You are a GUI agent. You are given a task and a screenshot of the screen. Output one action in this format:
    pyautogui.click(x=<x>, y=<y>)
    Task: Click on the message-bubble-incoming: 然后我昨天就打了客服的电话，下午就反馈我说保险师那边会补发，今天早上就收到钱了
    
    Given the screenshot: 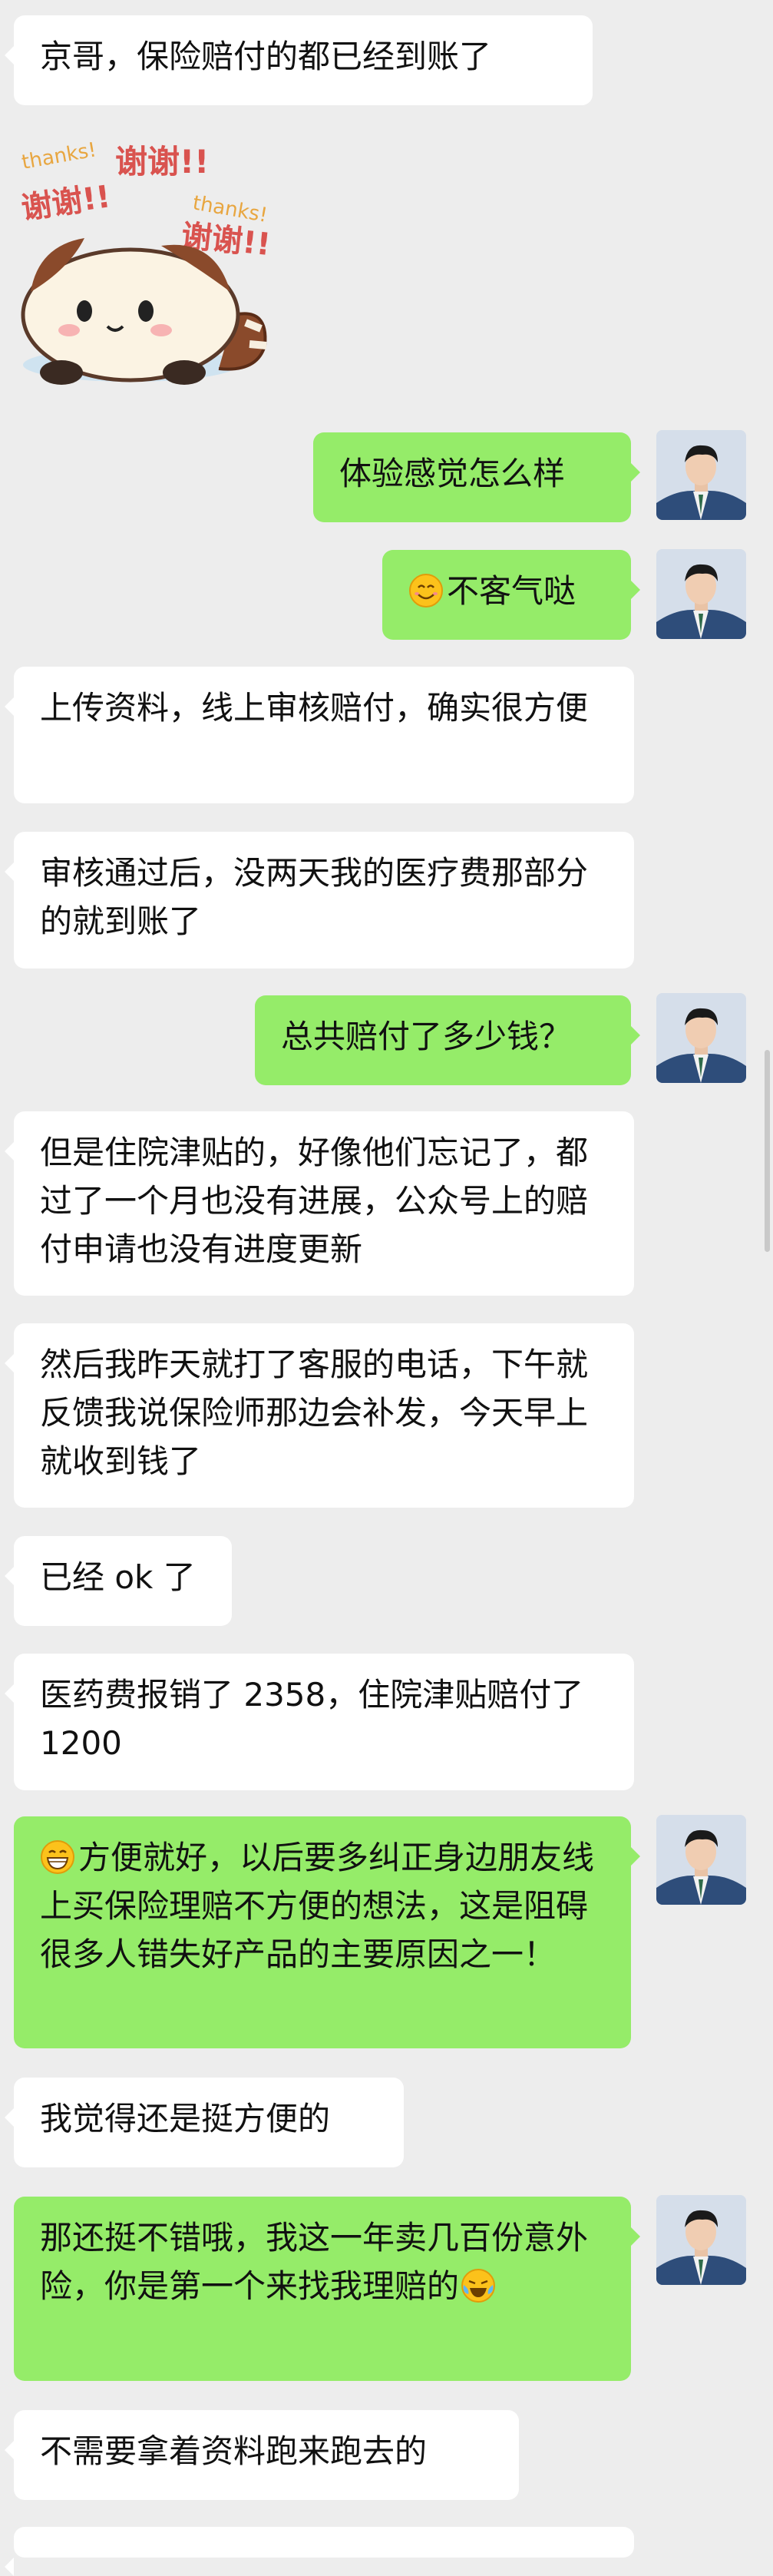 What is the action you would take?
    pyautogui.click(x=319, y=1415)
    